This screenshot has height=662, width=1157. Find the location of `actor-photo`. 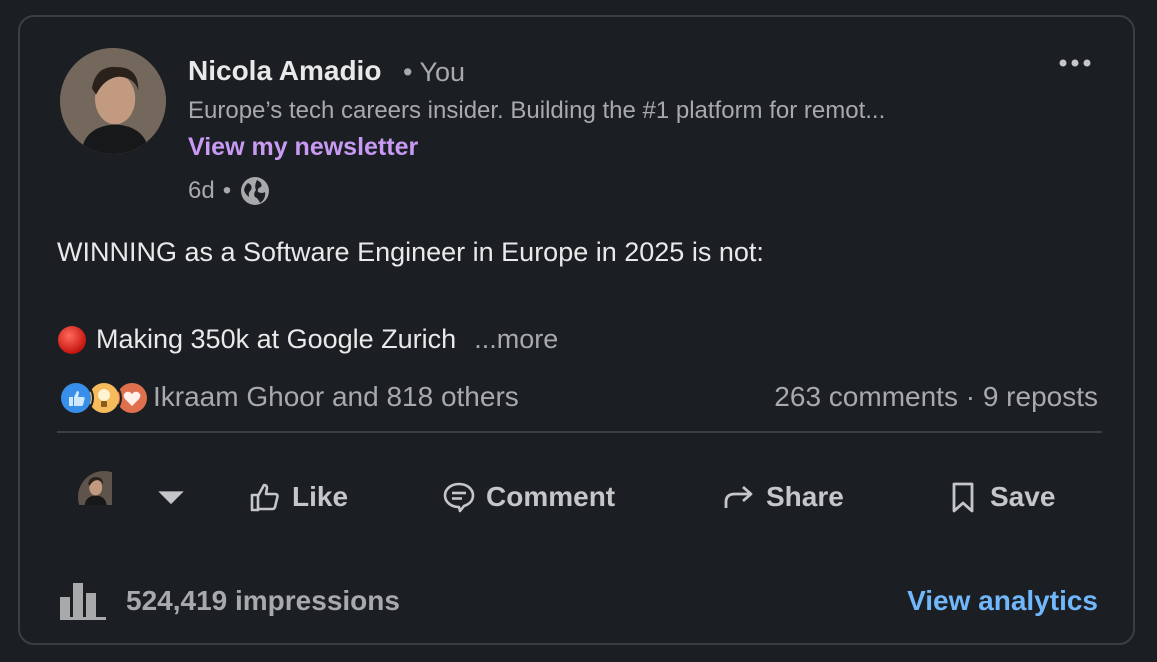

actor-photo is located at coordinates (95, 488).